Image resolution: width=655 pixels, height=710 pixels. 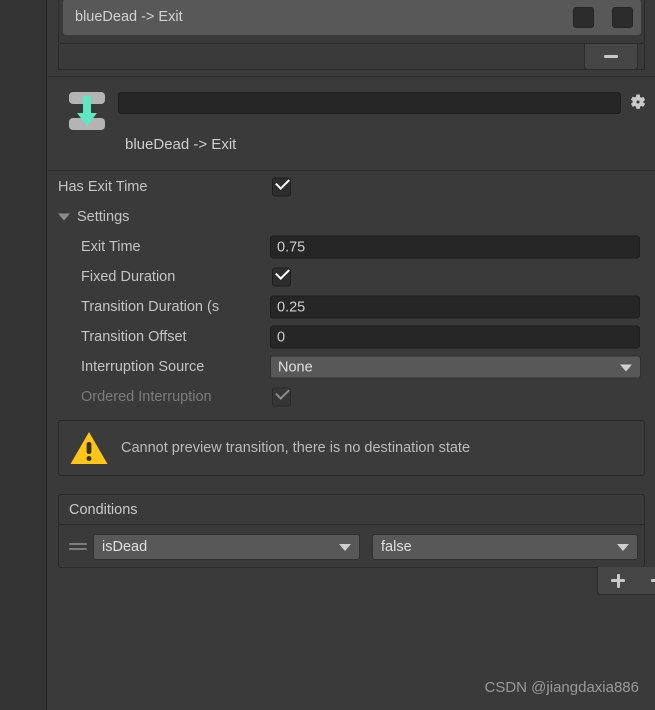 I want to click on label-transition-offset: Transition Offset, so click(x=134, y=337).